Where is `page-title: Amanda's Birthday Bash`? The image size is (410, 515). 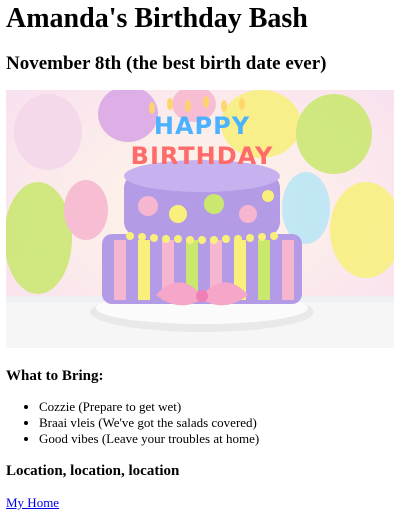 page-title: Amanda's Birthday Bash is located at coordinates (157, 18).